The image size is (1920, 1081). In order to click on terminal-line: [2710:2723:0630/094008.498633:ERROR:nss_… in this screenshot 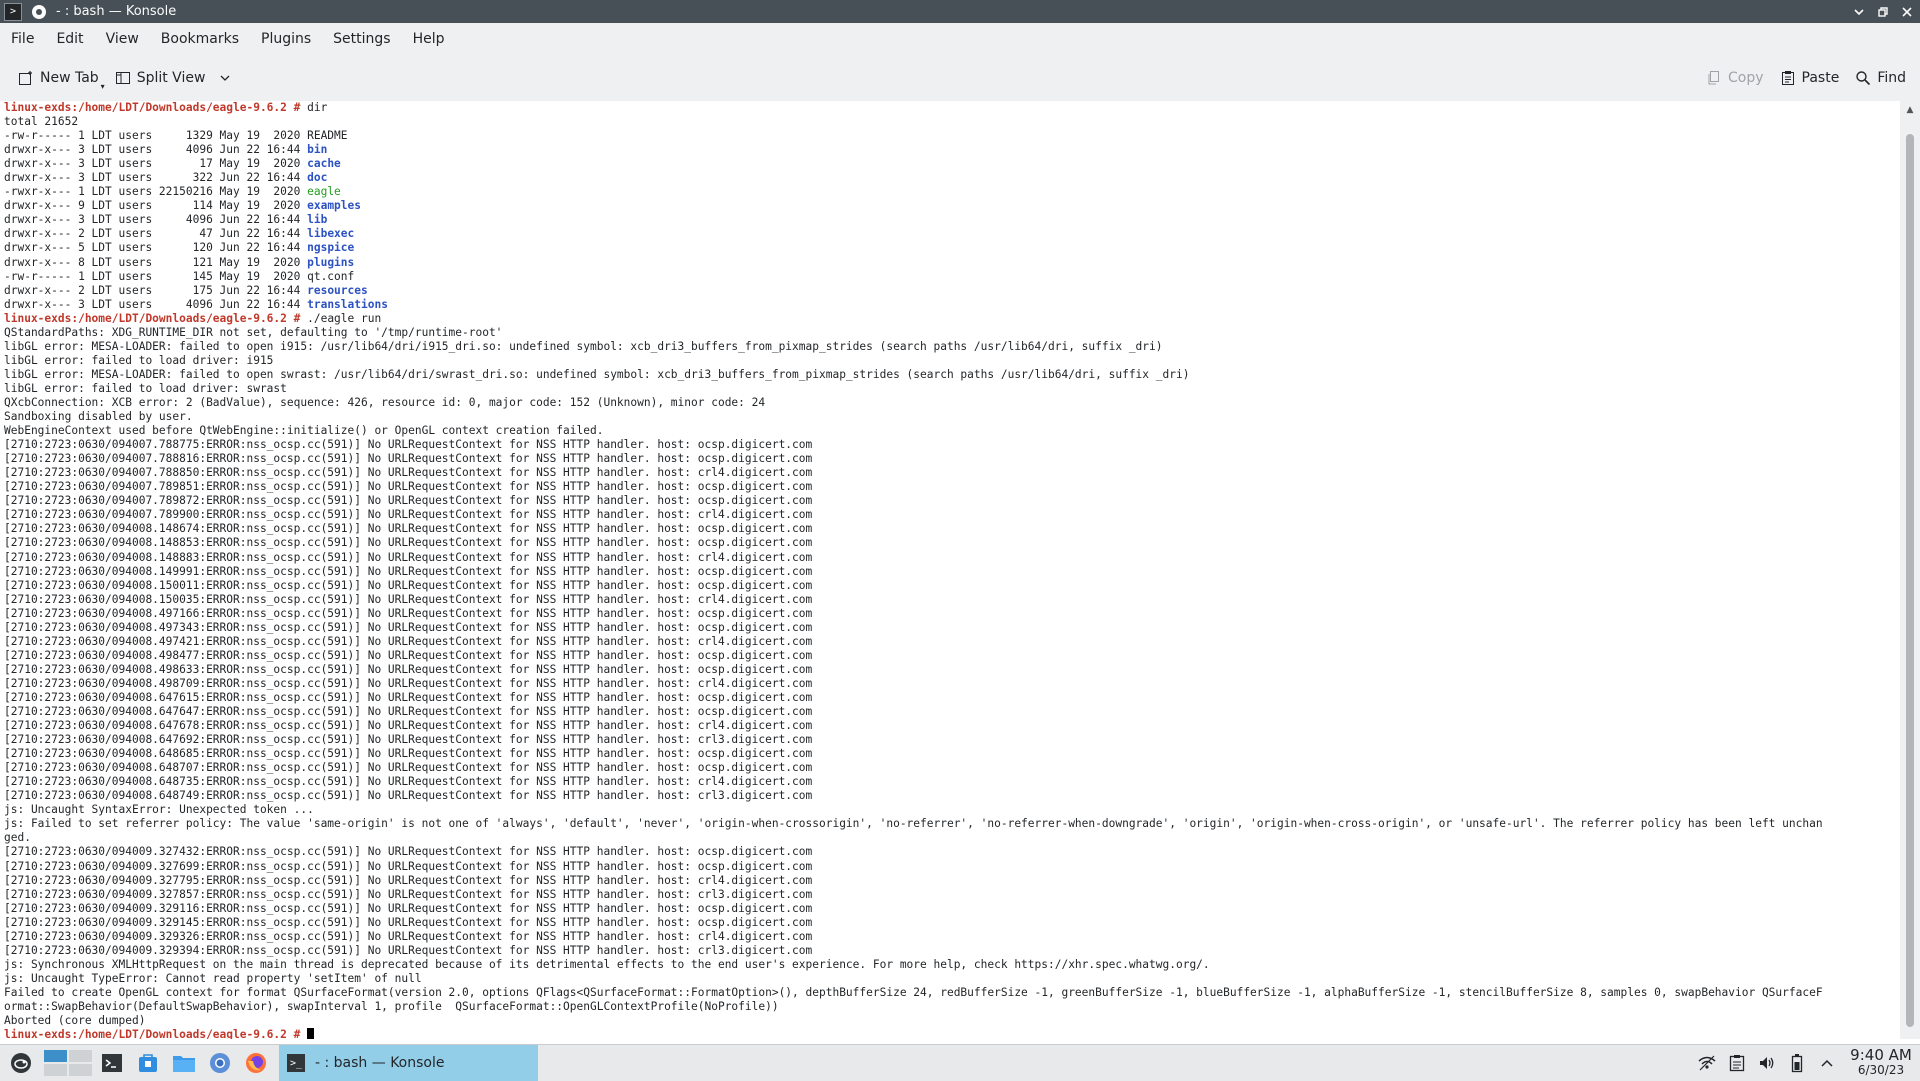, I will do `click(913, 670)`.